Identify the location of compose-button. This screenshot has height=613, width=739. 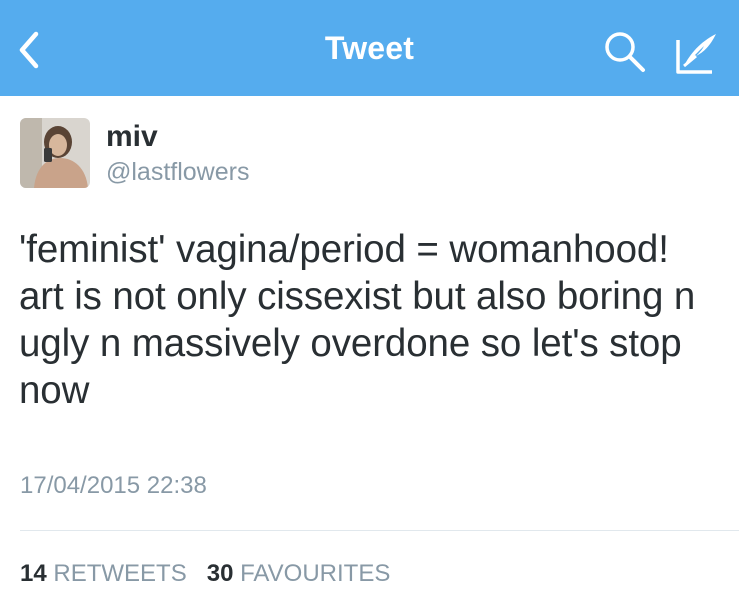
(696, 52).